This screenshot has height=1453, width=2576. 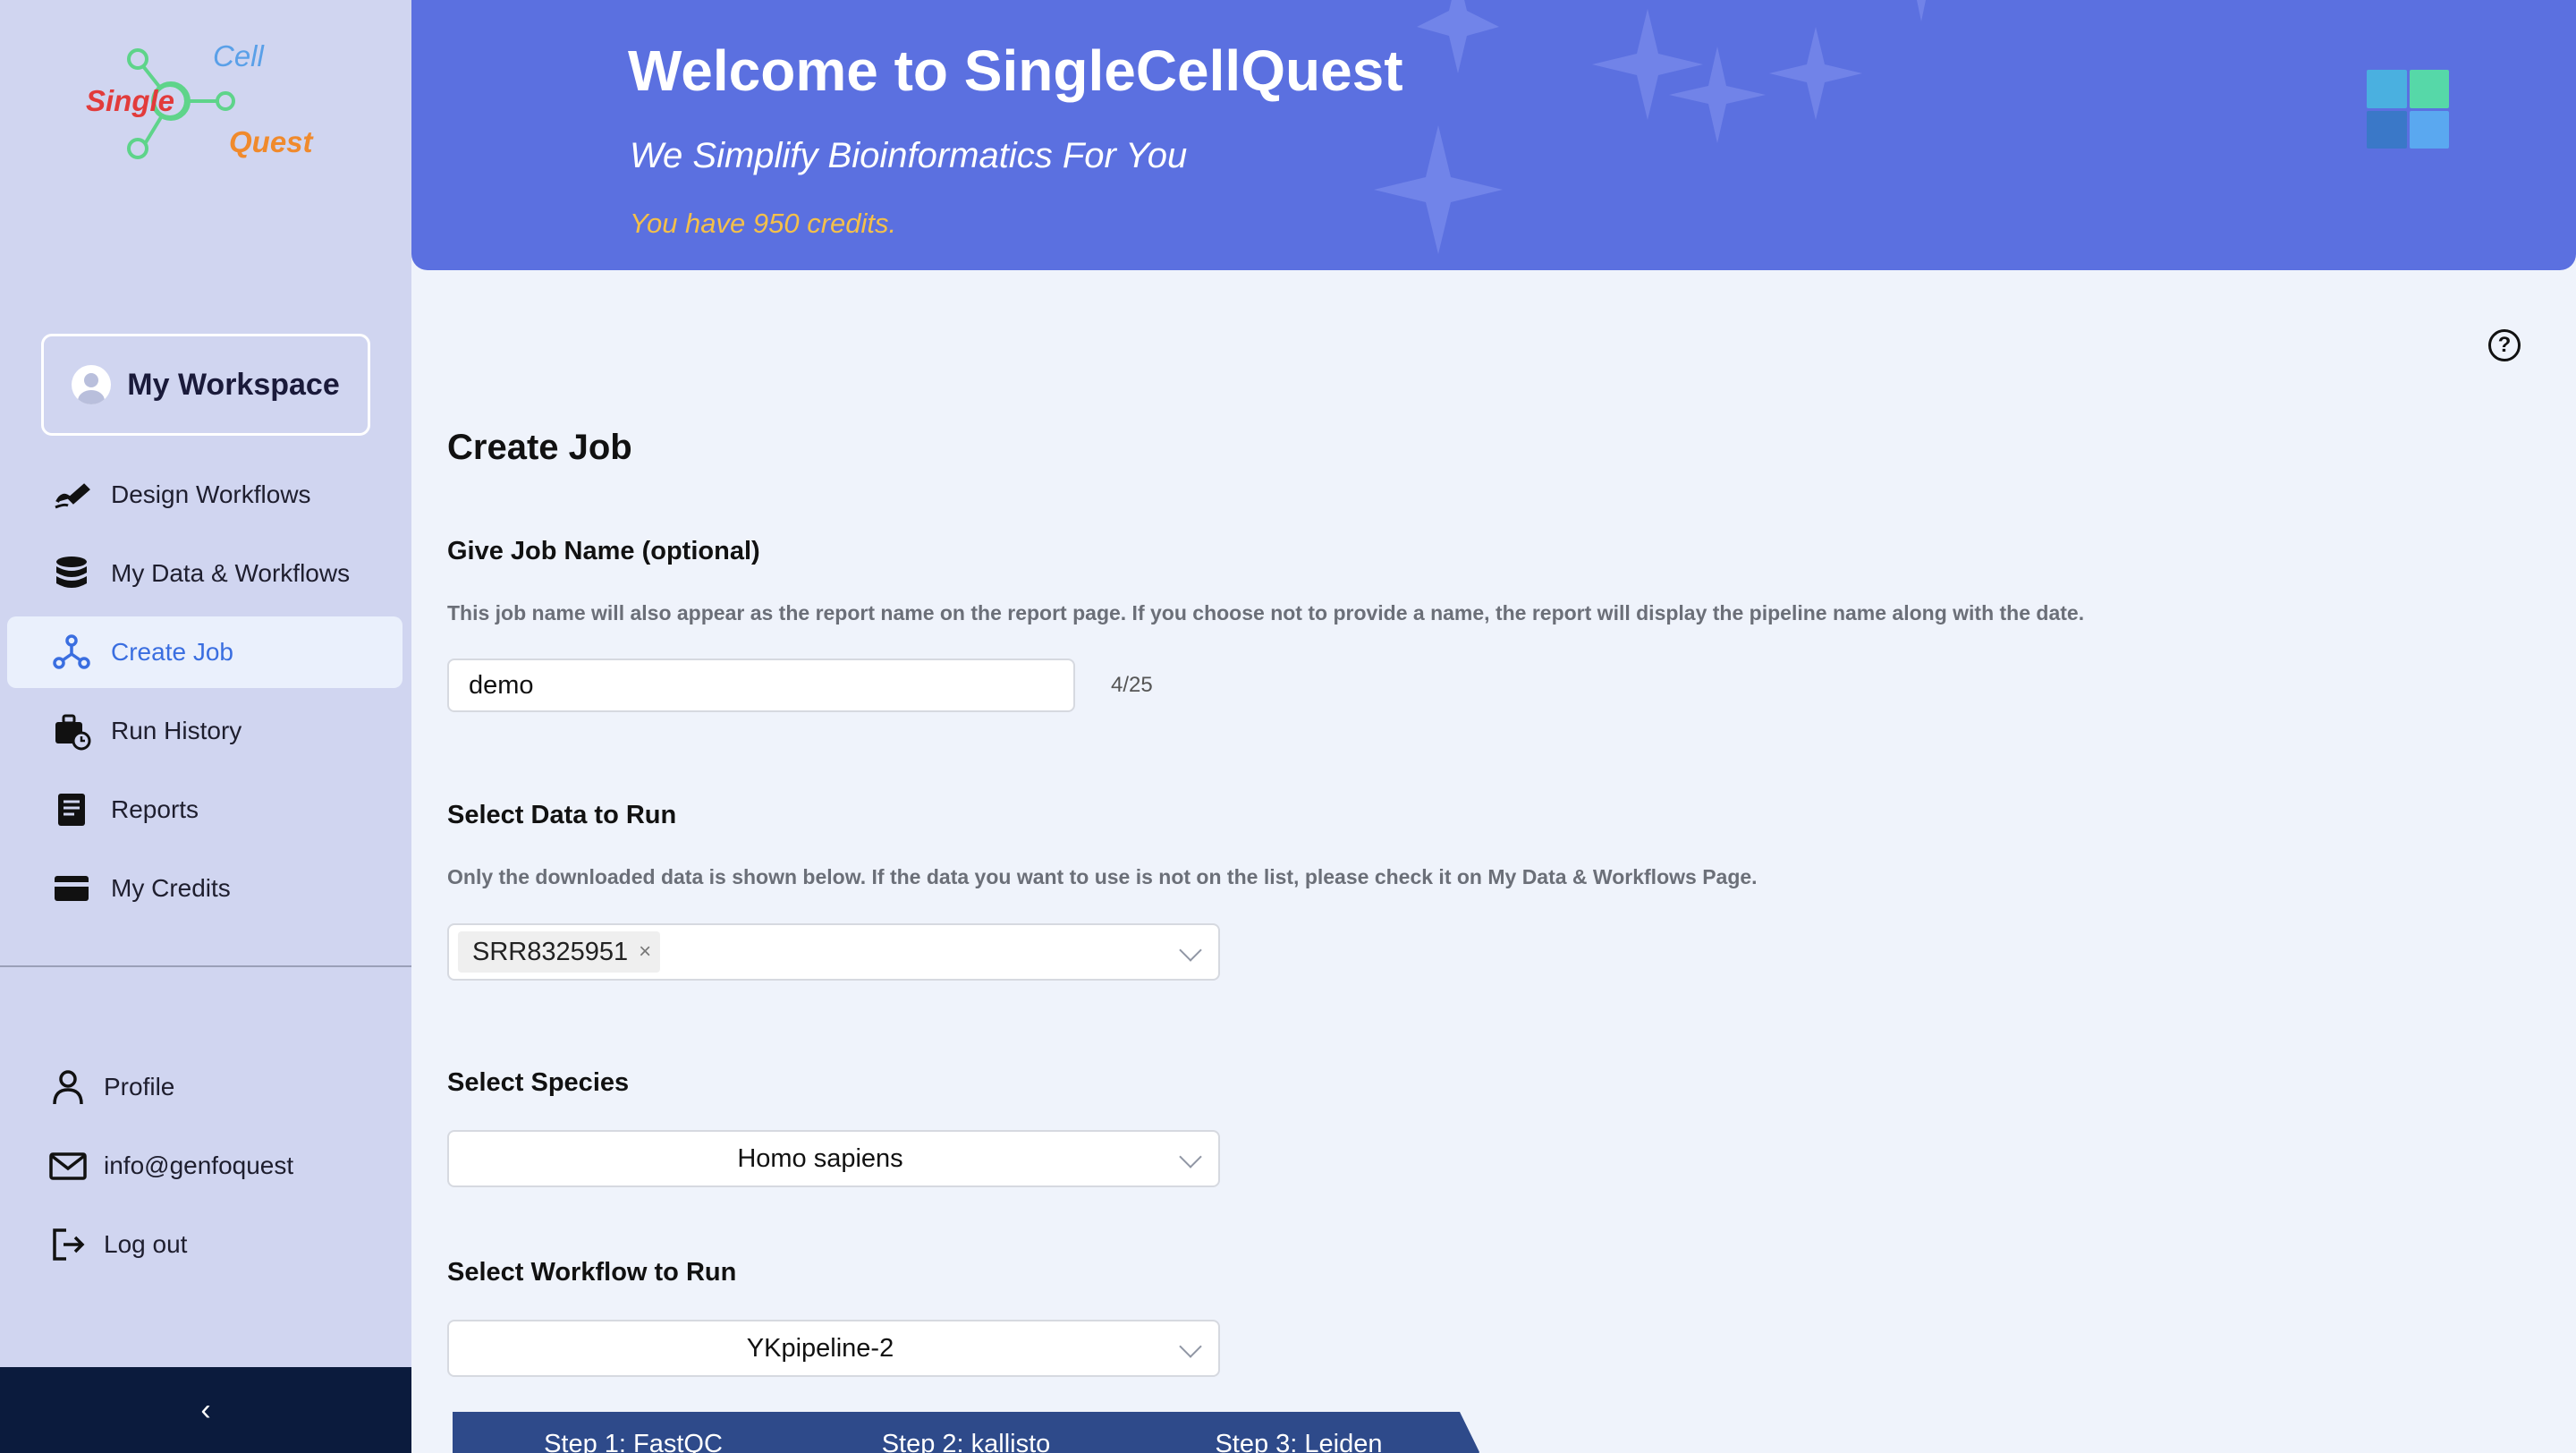 I want to click on page-title: Create Job, so click(x=539, y=447).